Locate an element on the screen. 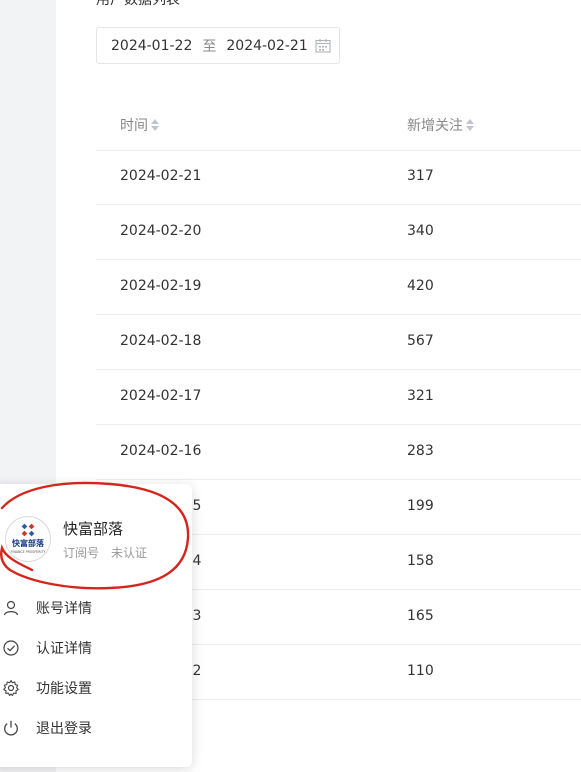  range-separator: 至 is located at coordinates (209, 46).